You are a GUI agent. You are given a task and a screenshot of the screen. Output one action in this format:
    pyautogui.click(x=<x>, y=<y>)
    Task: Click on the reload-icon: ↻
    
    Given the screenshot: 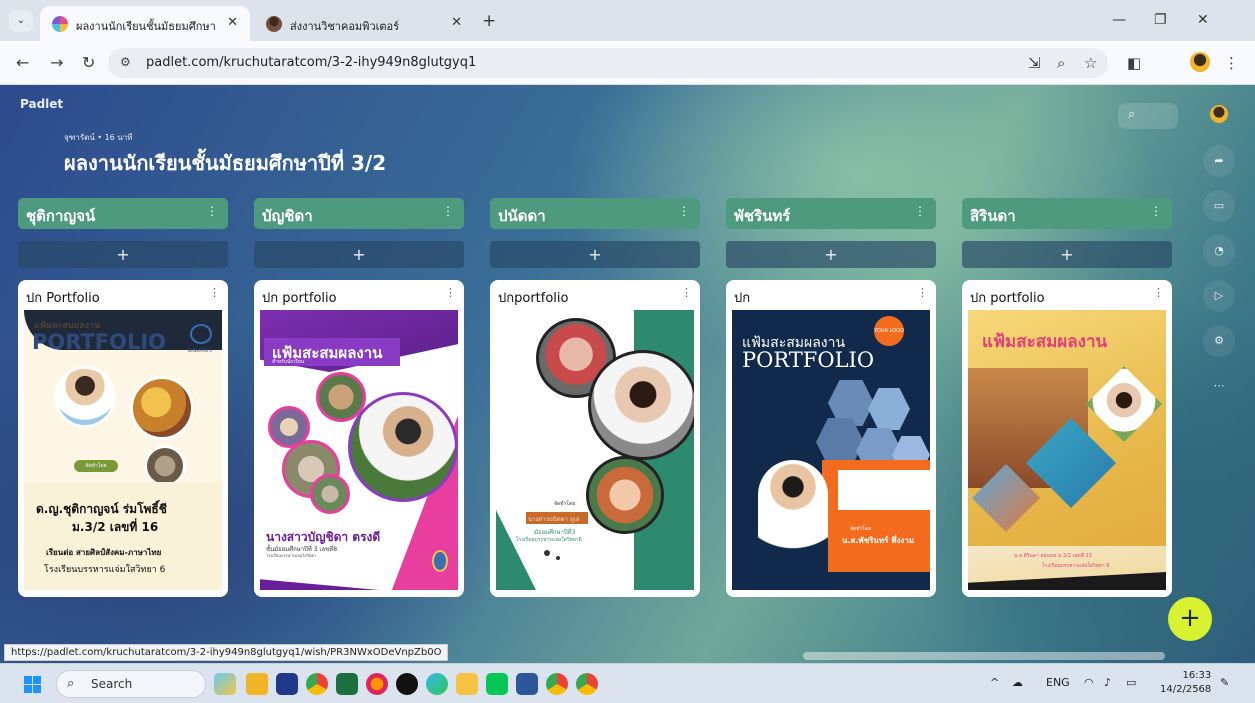 What is the action you would take?
    pyautogui.click(x=88, y=62)
    